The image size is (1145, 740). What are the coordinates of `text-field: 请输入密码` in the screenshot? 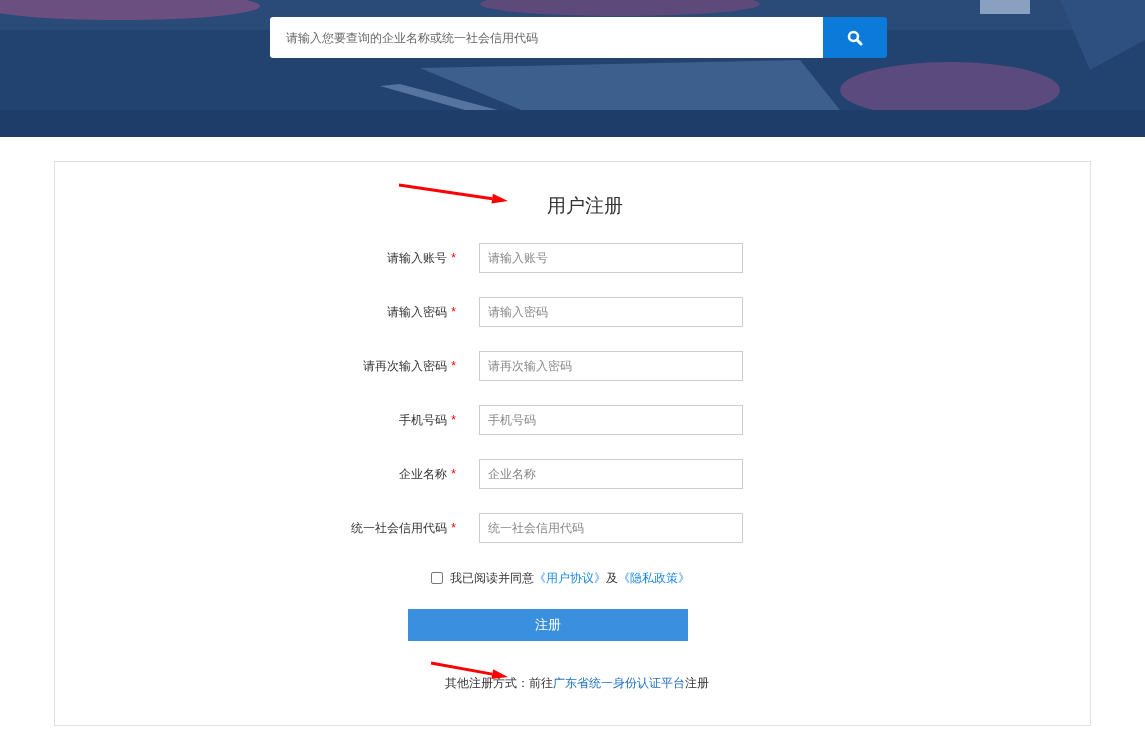 It's located at (611, 311).